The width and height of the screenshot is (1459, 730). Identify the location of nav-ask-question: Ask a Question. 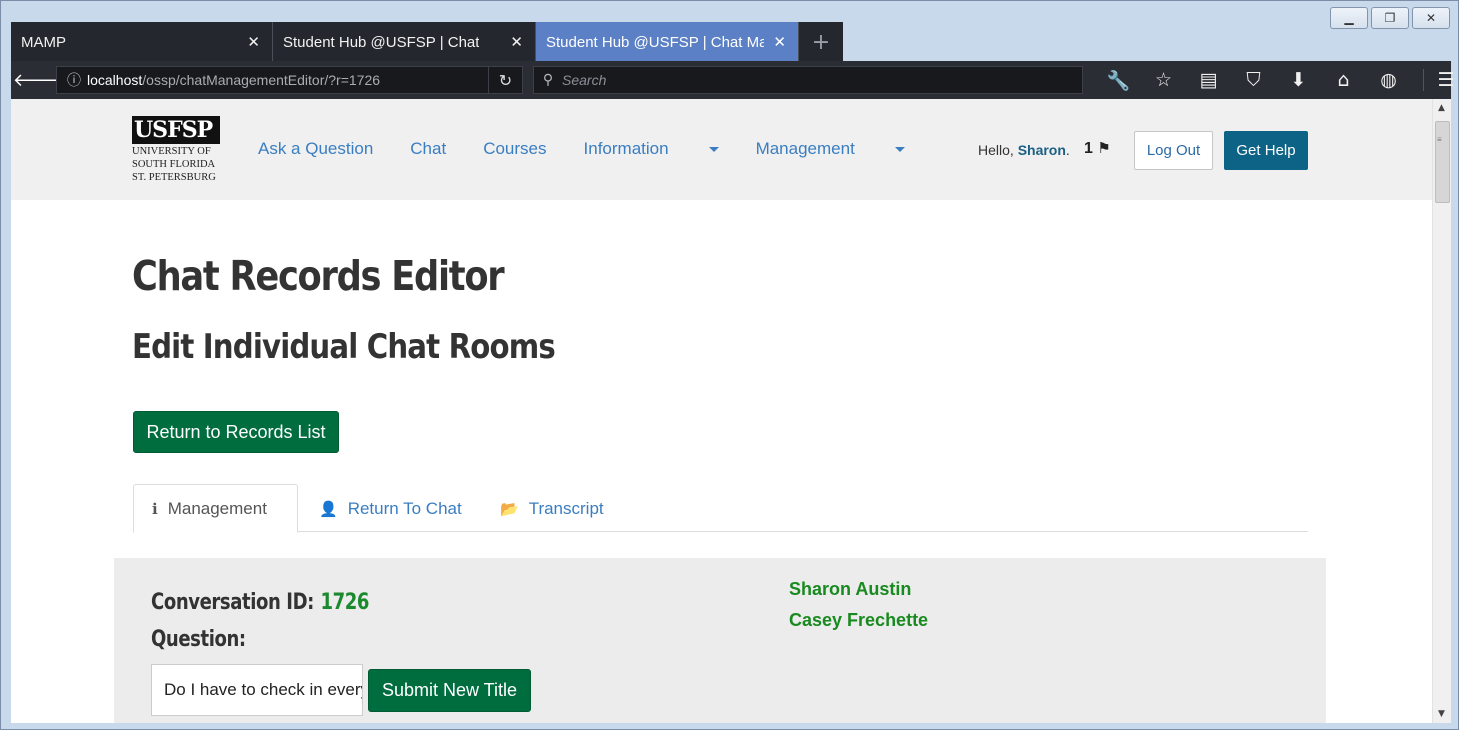
(315, 149).